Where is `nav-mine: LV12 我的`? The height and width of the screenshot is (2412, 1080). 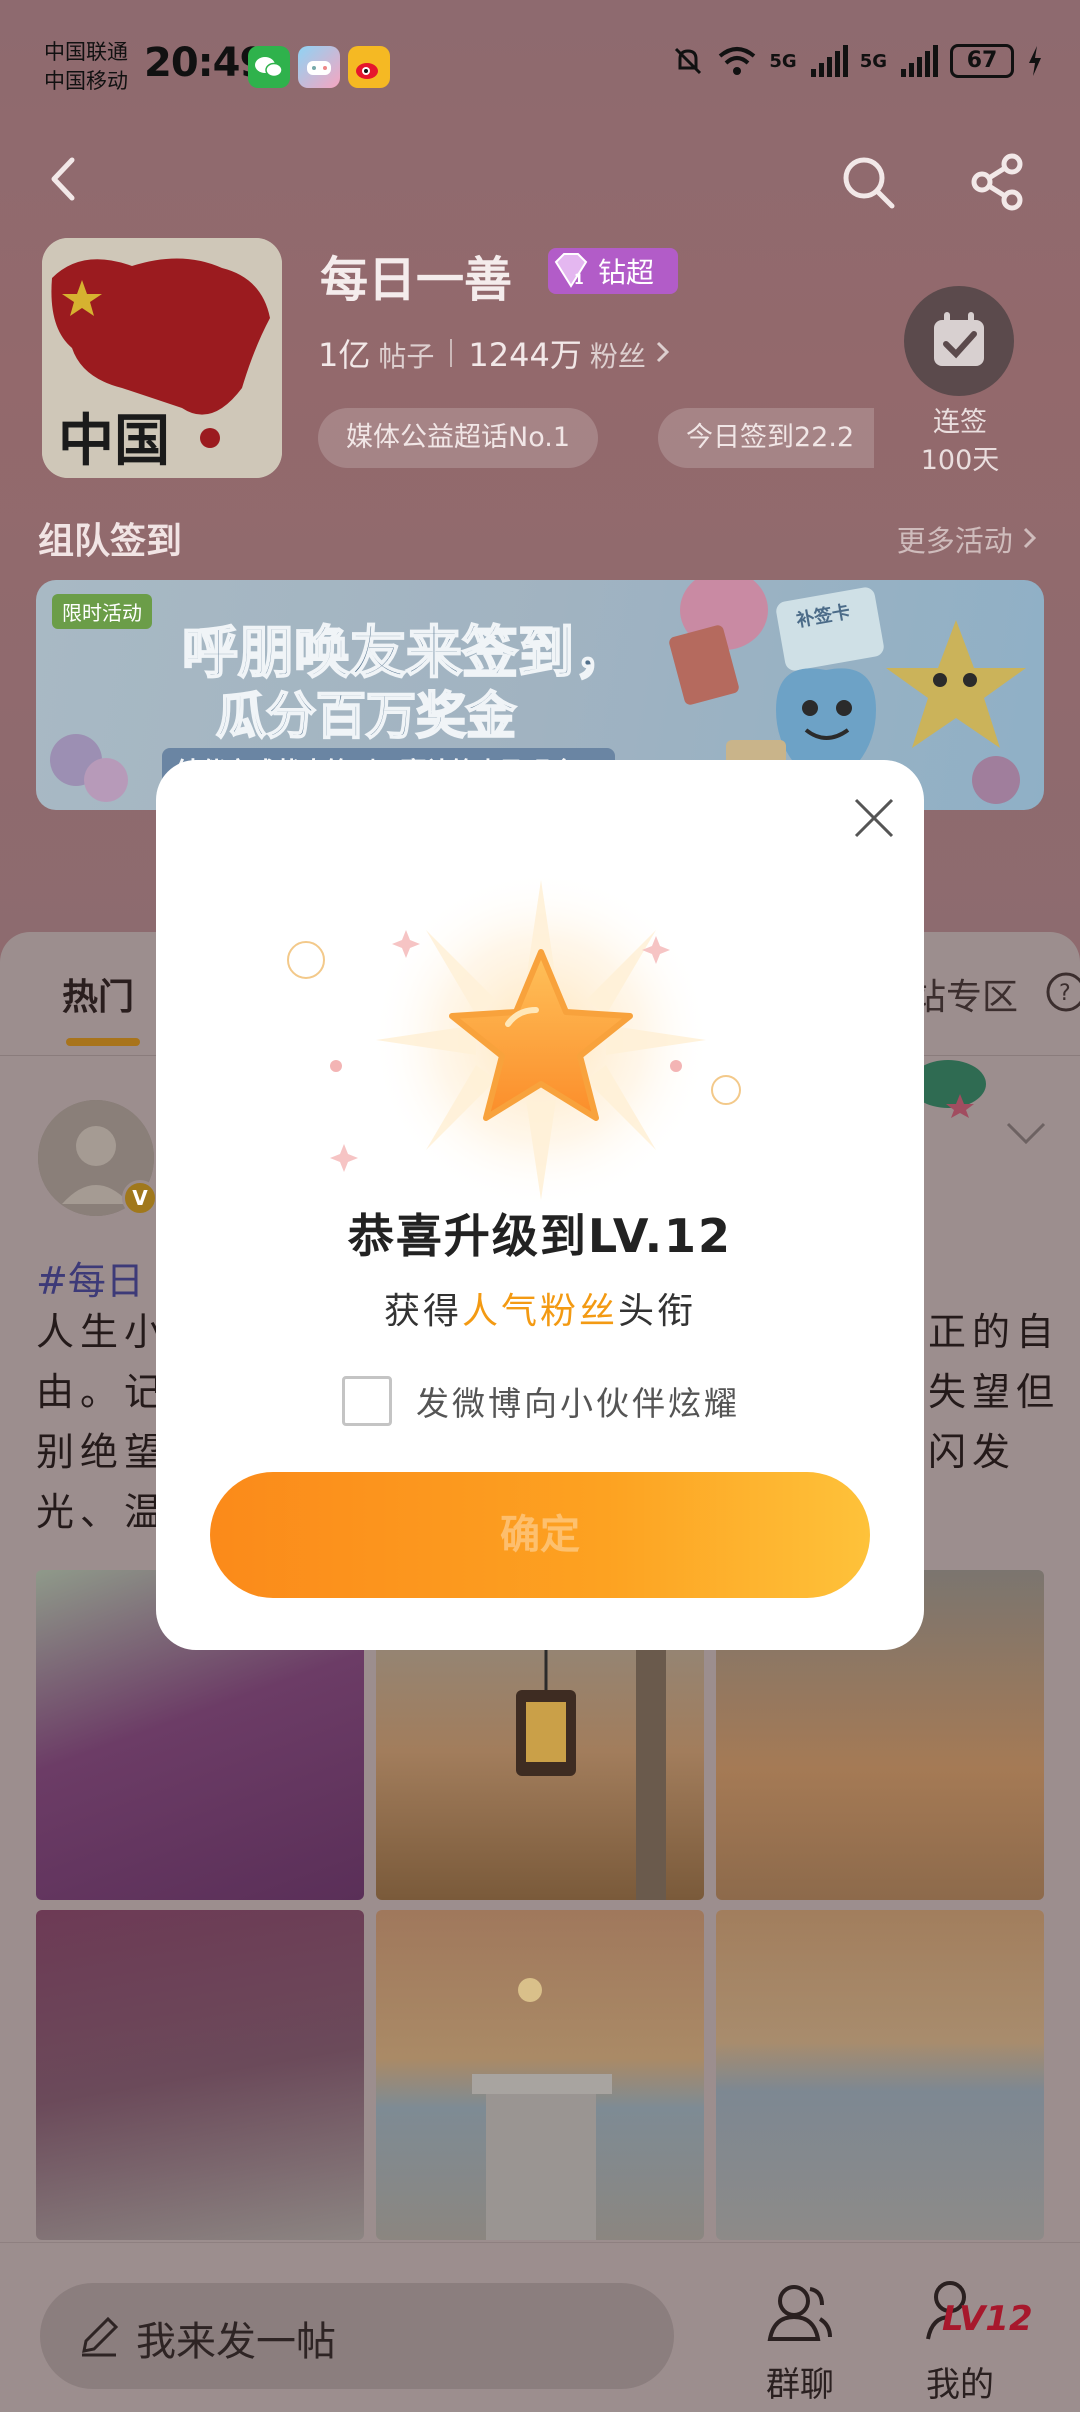 nav-mine: LV12 我的 is located at coordinates (961, 2339).